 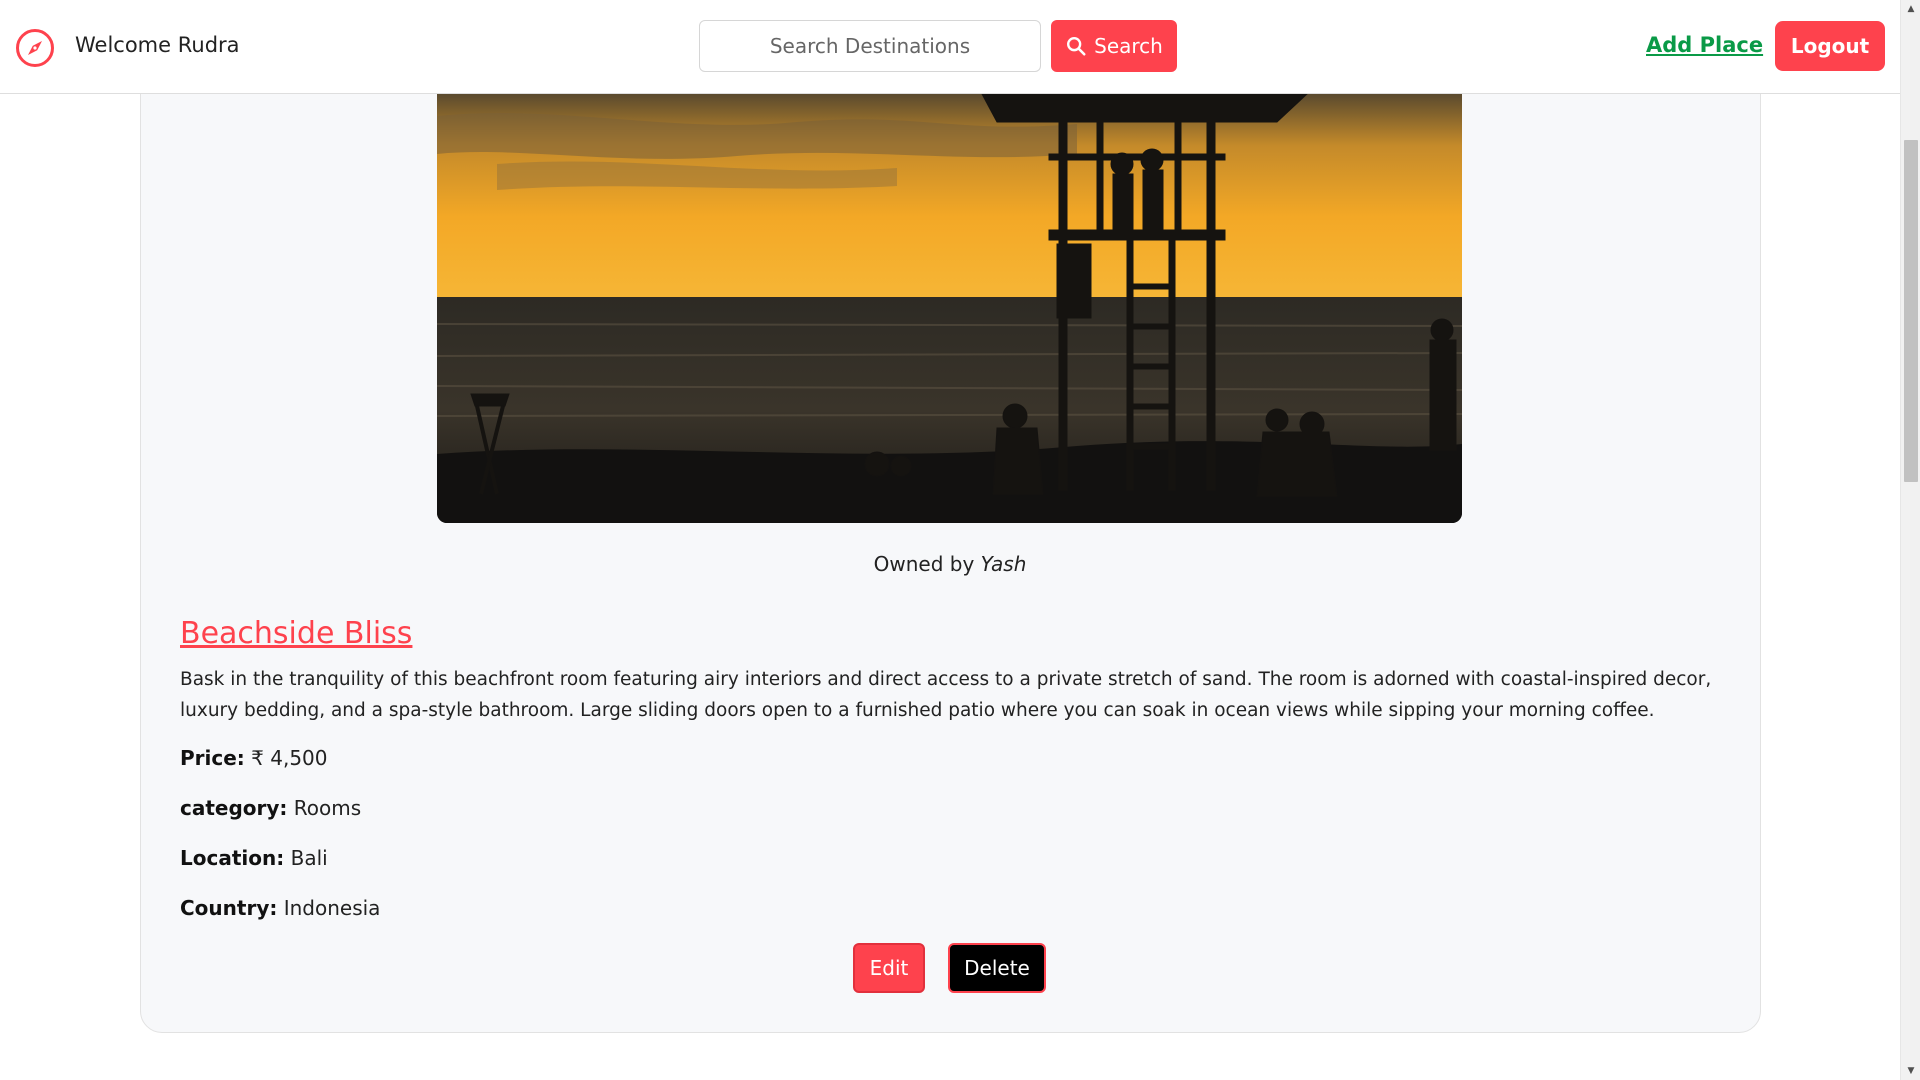 I want to click on owner-prefix: Owned by, so click(x=924, y=564).